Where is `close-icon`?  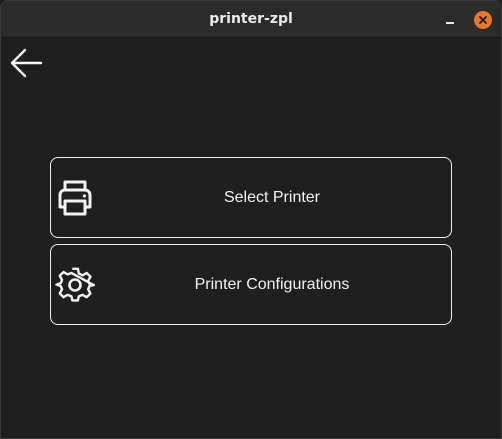 close-icon is located at coordinates (483, 20).